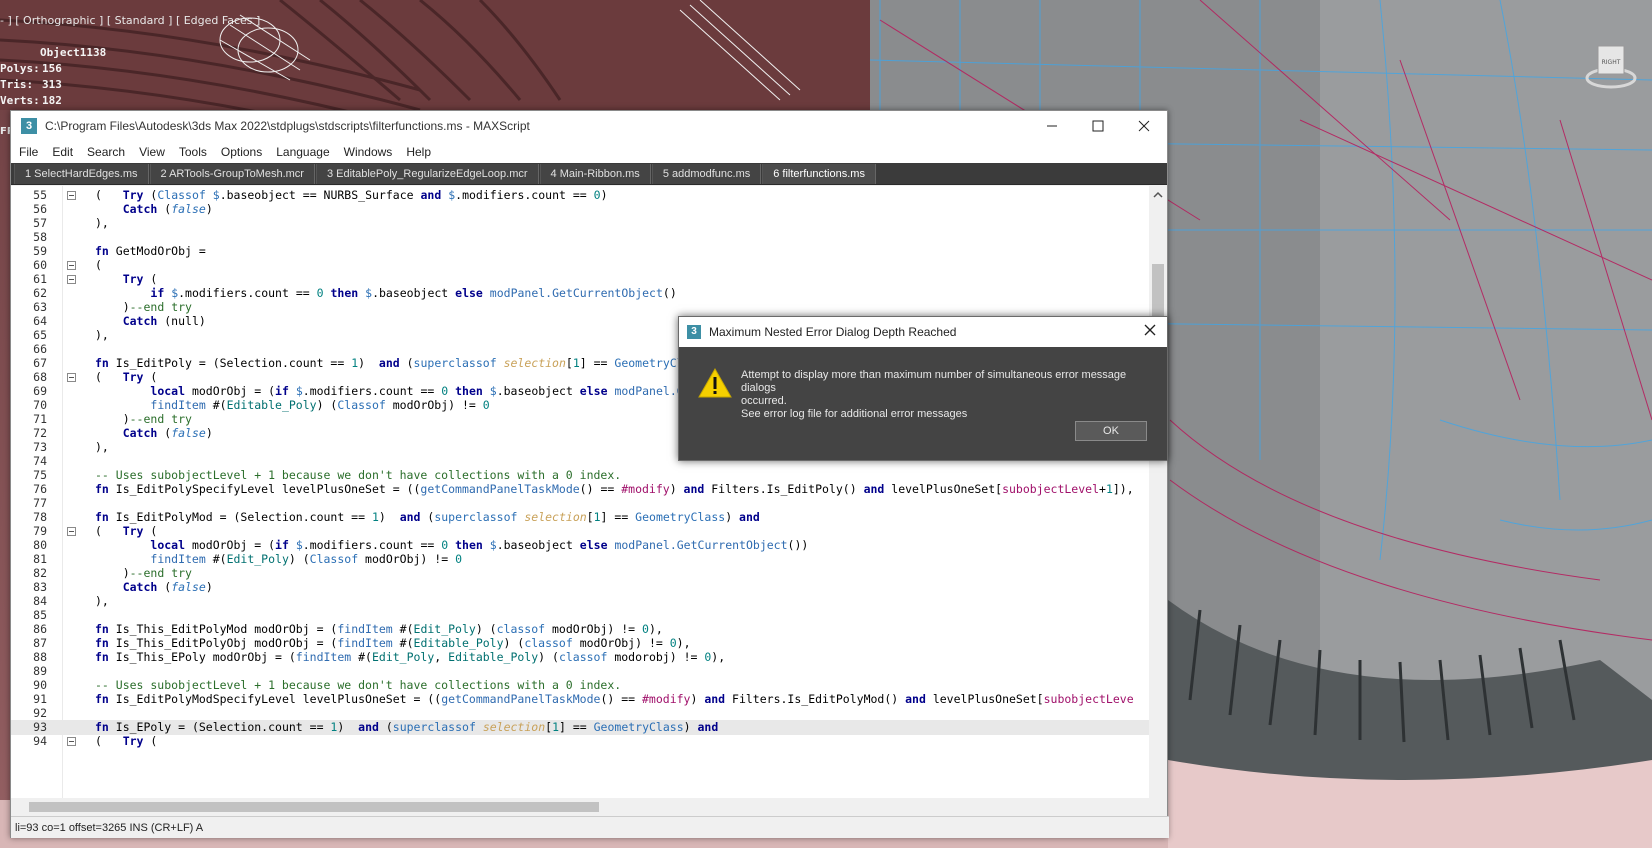 Image resolution: width=1652 pixels, height=848 pixels. I want to click on menu-tools: Tools, so click(193, 152).